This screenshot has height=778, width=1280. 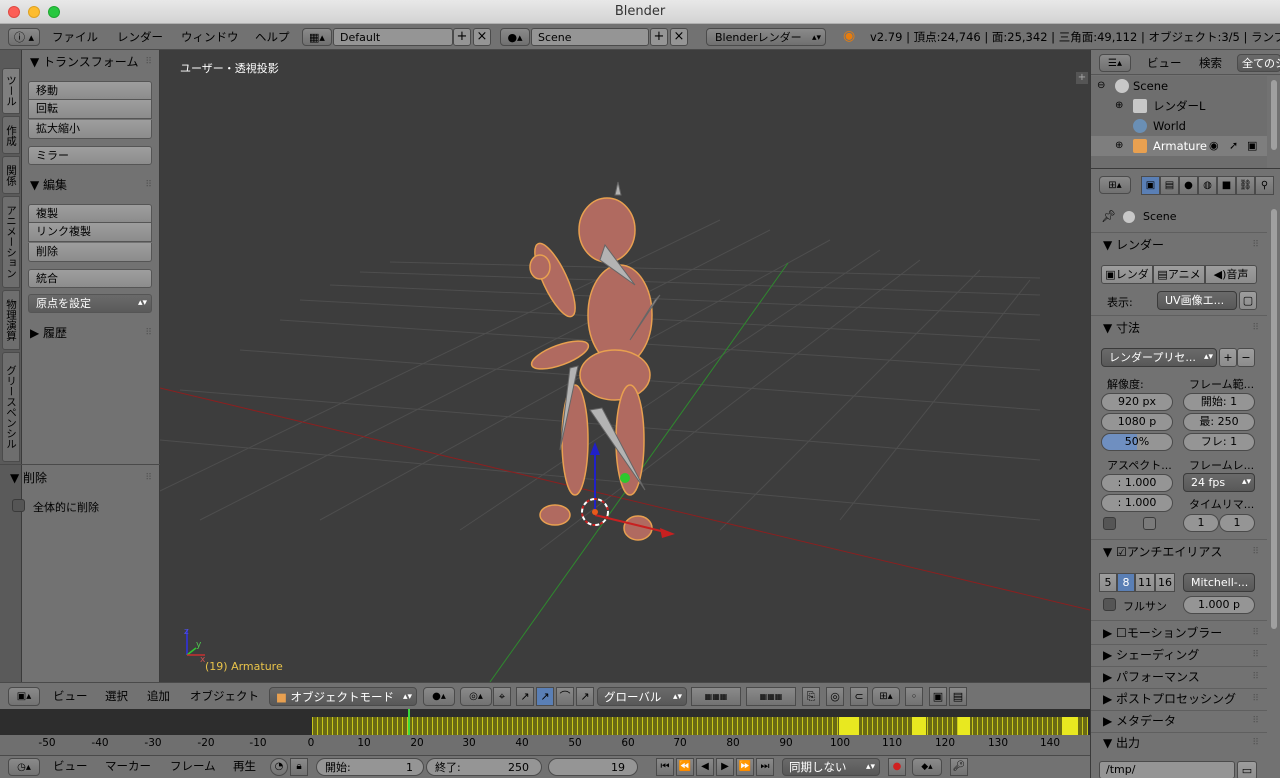 What do you see at coordinates (1207, 185) in the screenshot?
I see `tab-world: ◍` at bounding box center [1207, 185].